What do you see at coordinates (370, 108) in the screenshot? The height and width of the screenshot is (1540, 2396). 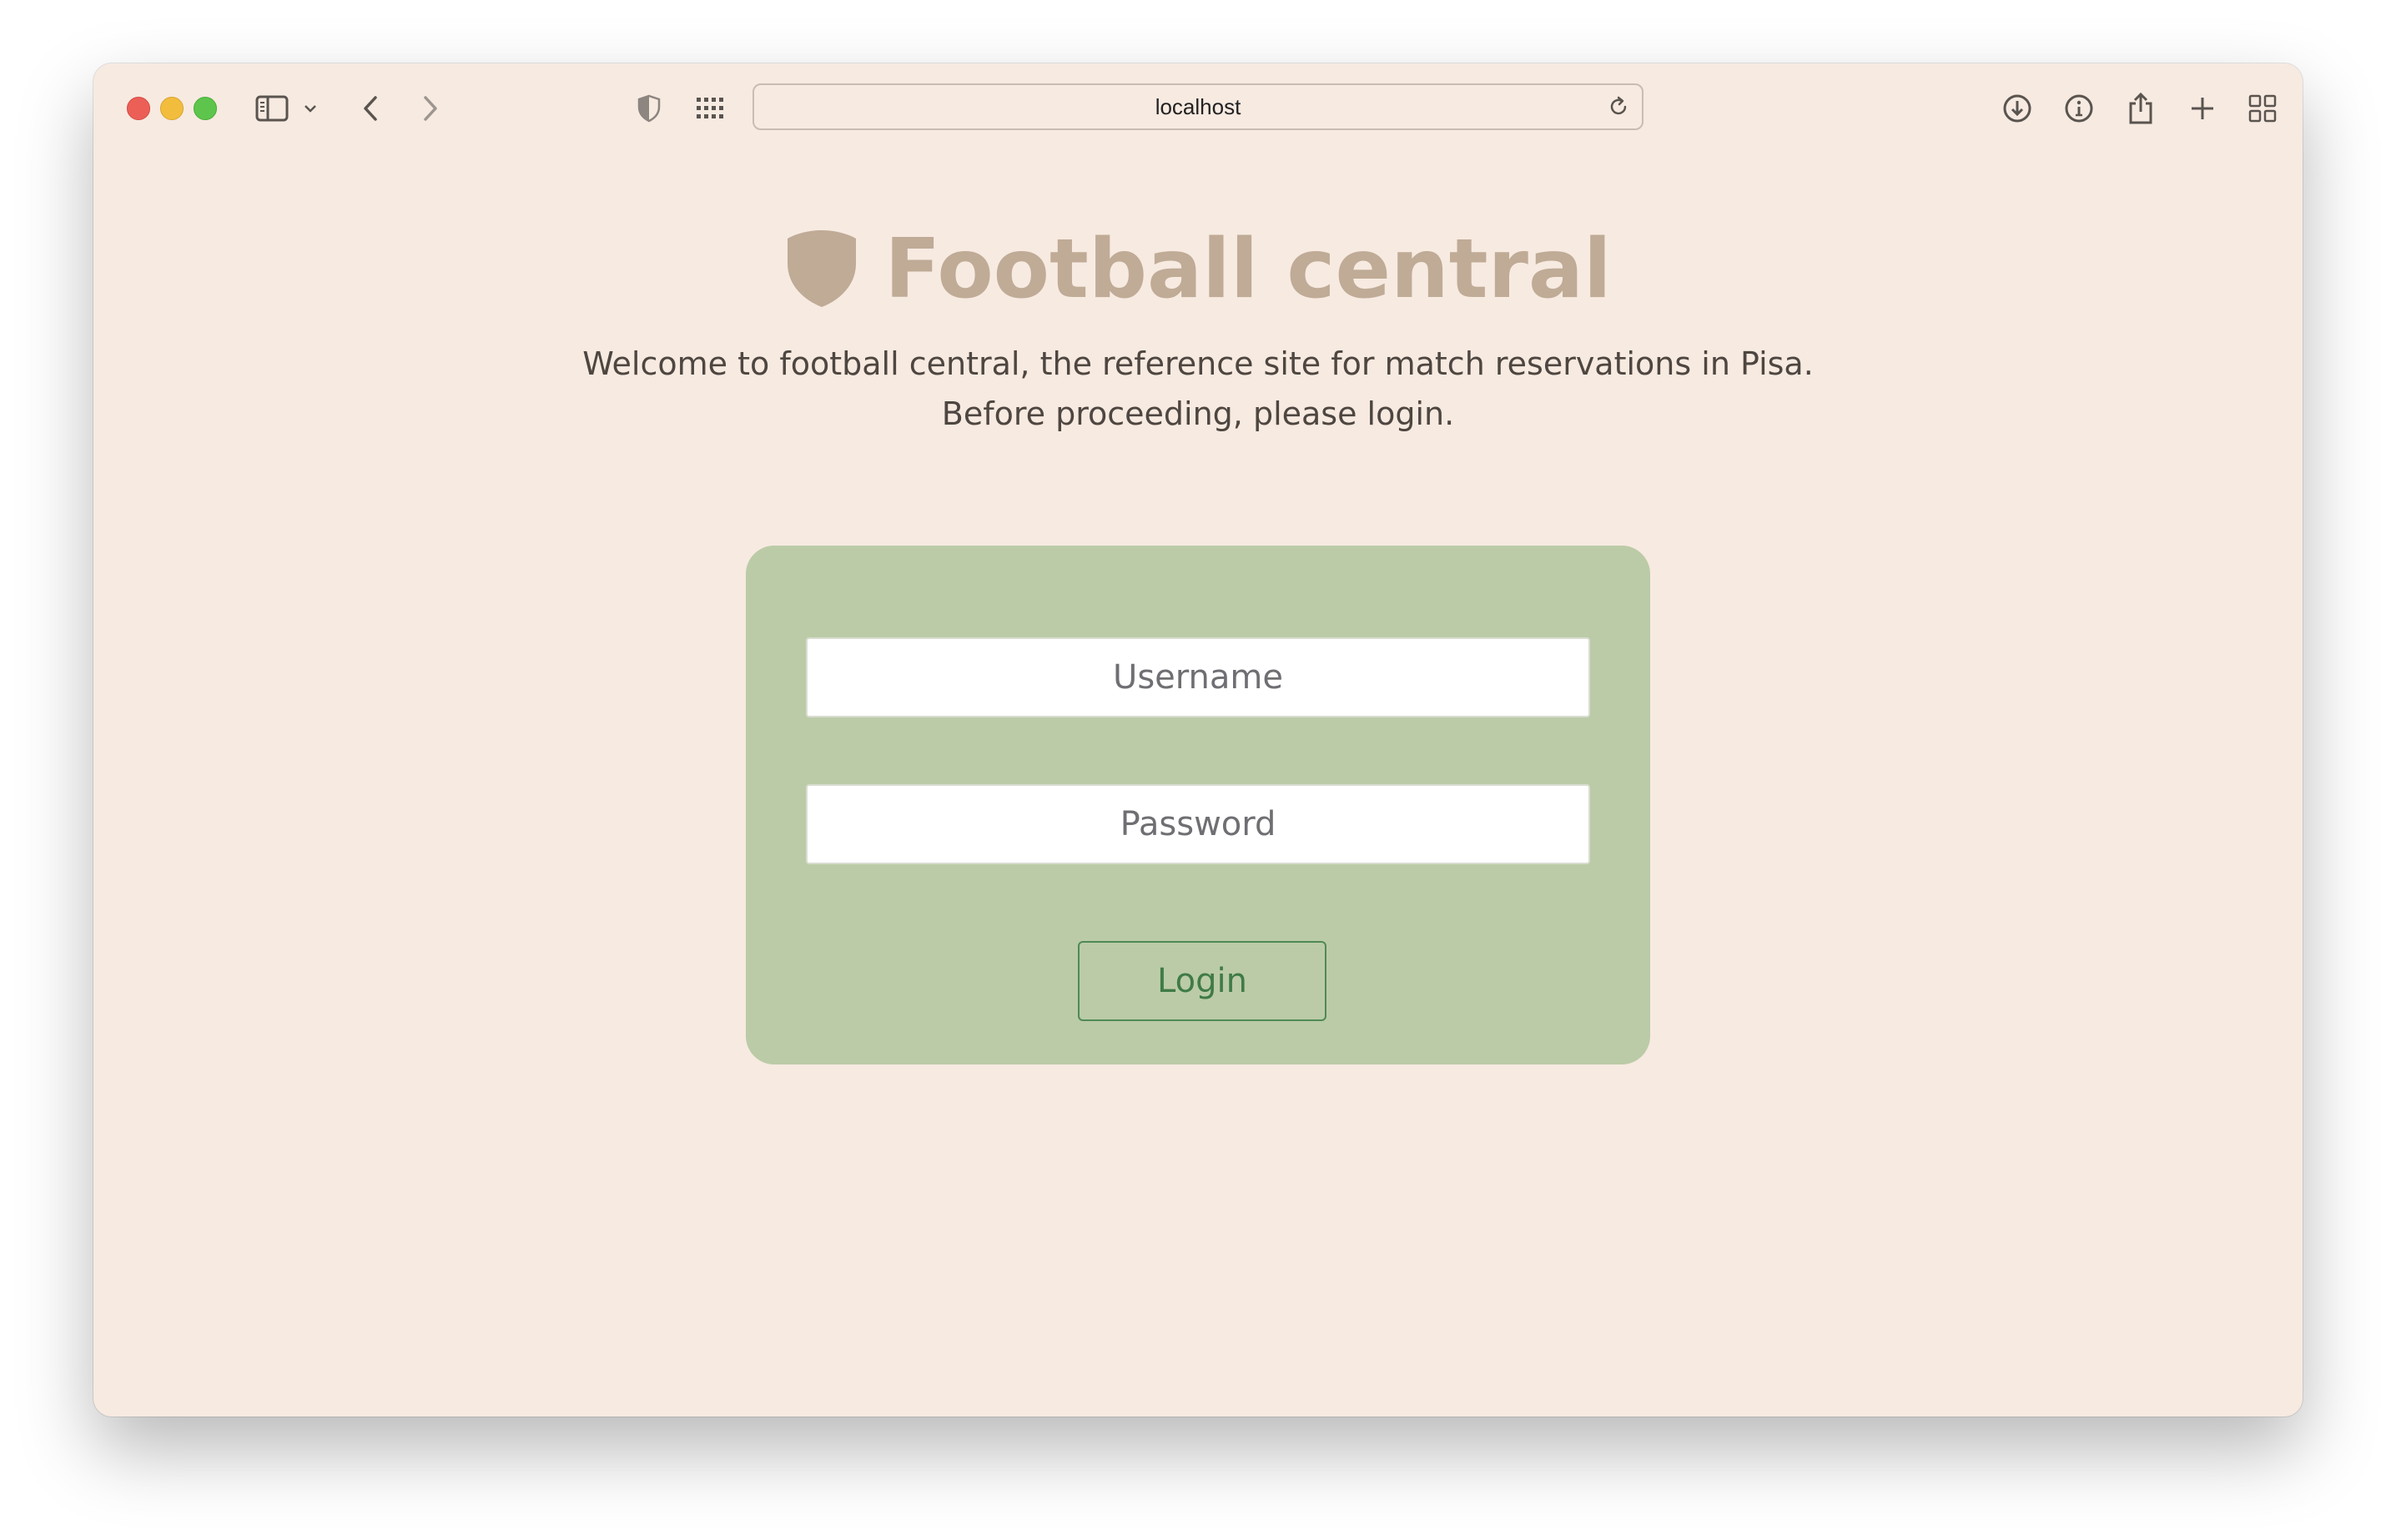 I see `chevron-left-icon` at bounding box center [370, 108].